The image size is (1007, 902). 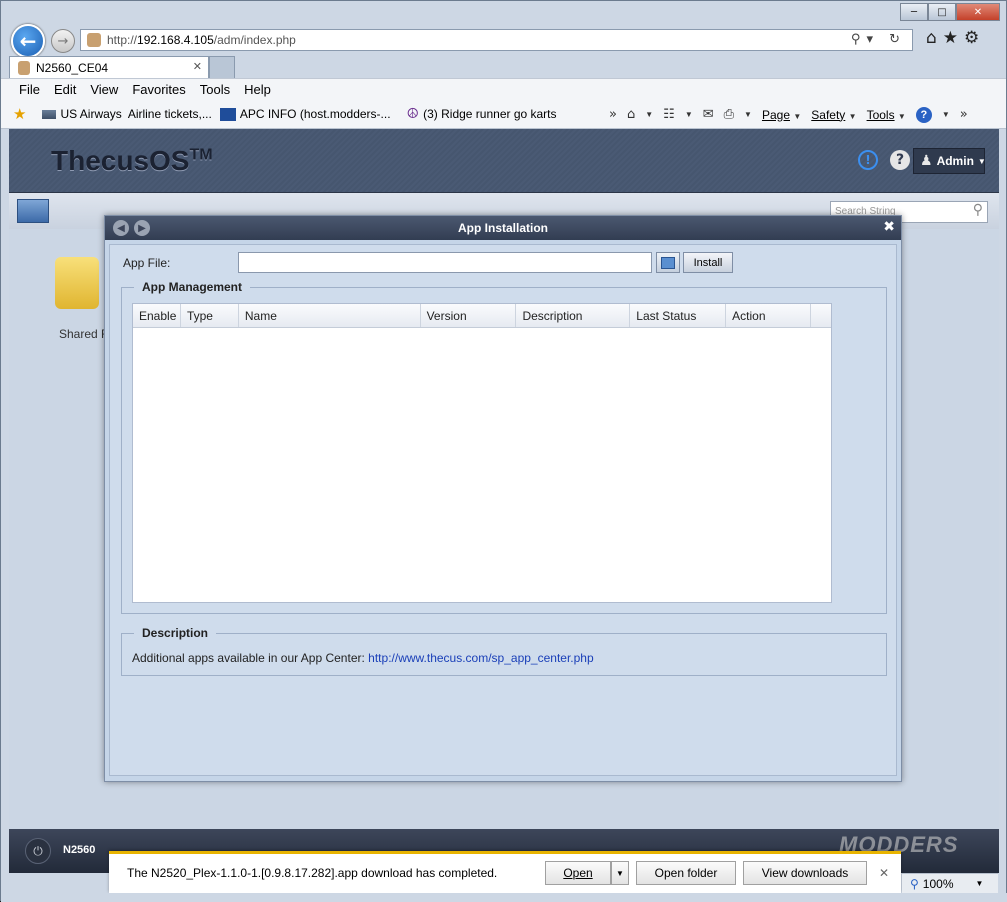 What do you see at coordinates (805, 873) in the screenshot?
I see `view-downloads-button: View downloads` at bounding box center [805, 873].